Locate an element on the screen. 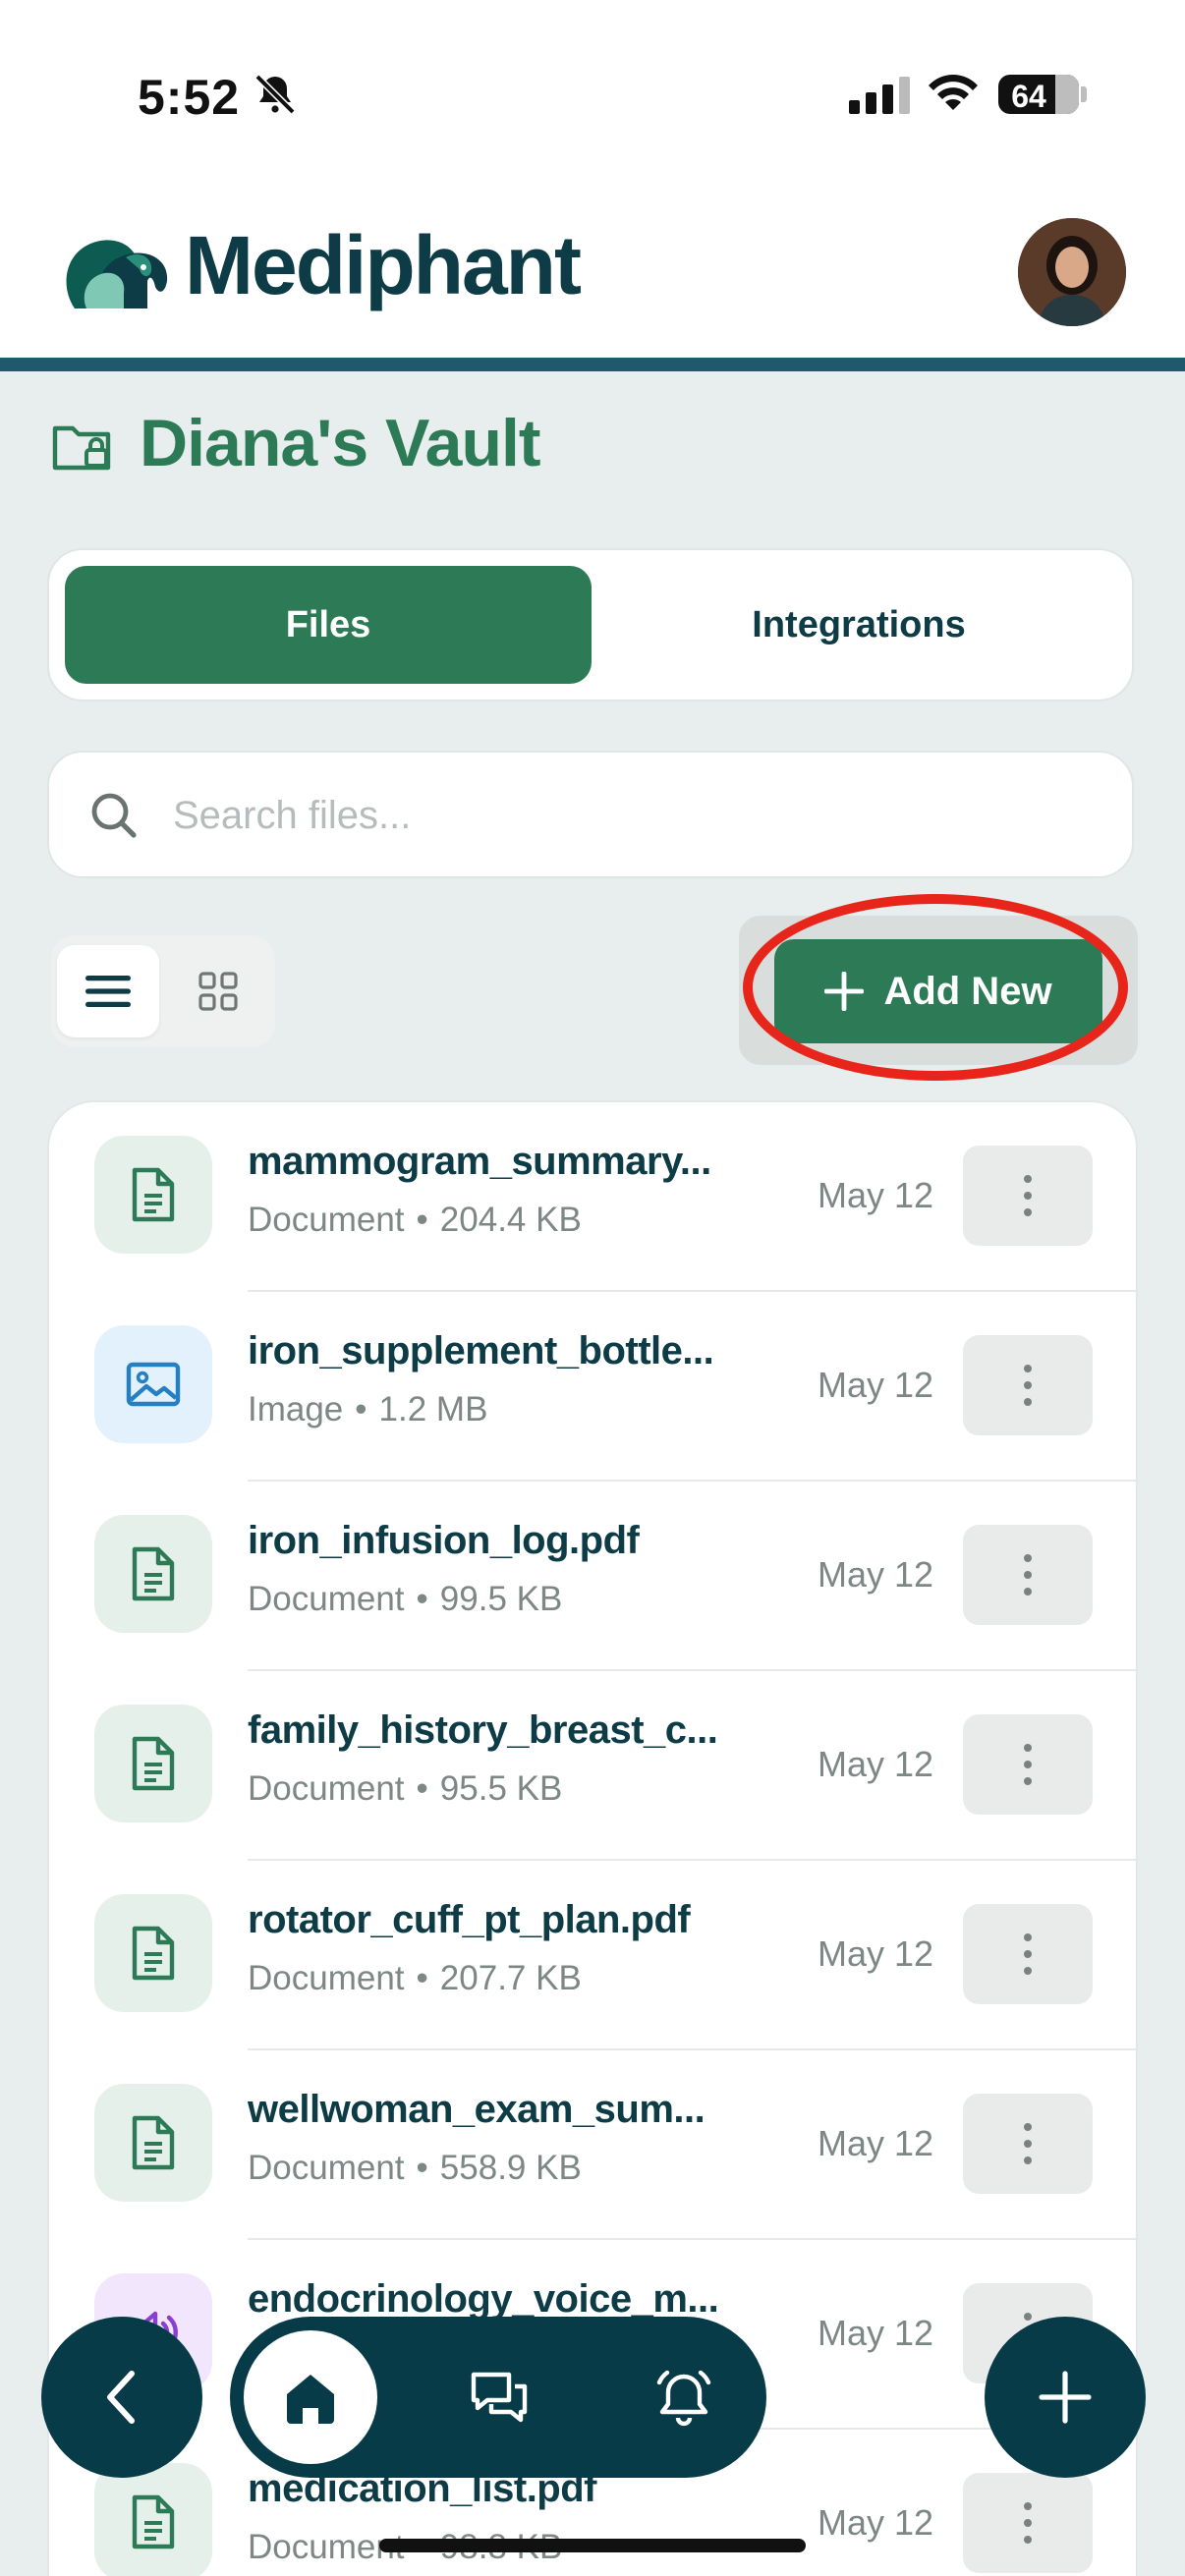 The image size is (1185, 2576). tab-integrations: Integrations is located at coordinates (859, 625).